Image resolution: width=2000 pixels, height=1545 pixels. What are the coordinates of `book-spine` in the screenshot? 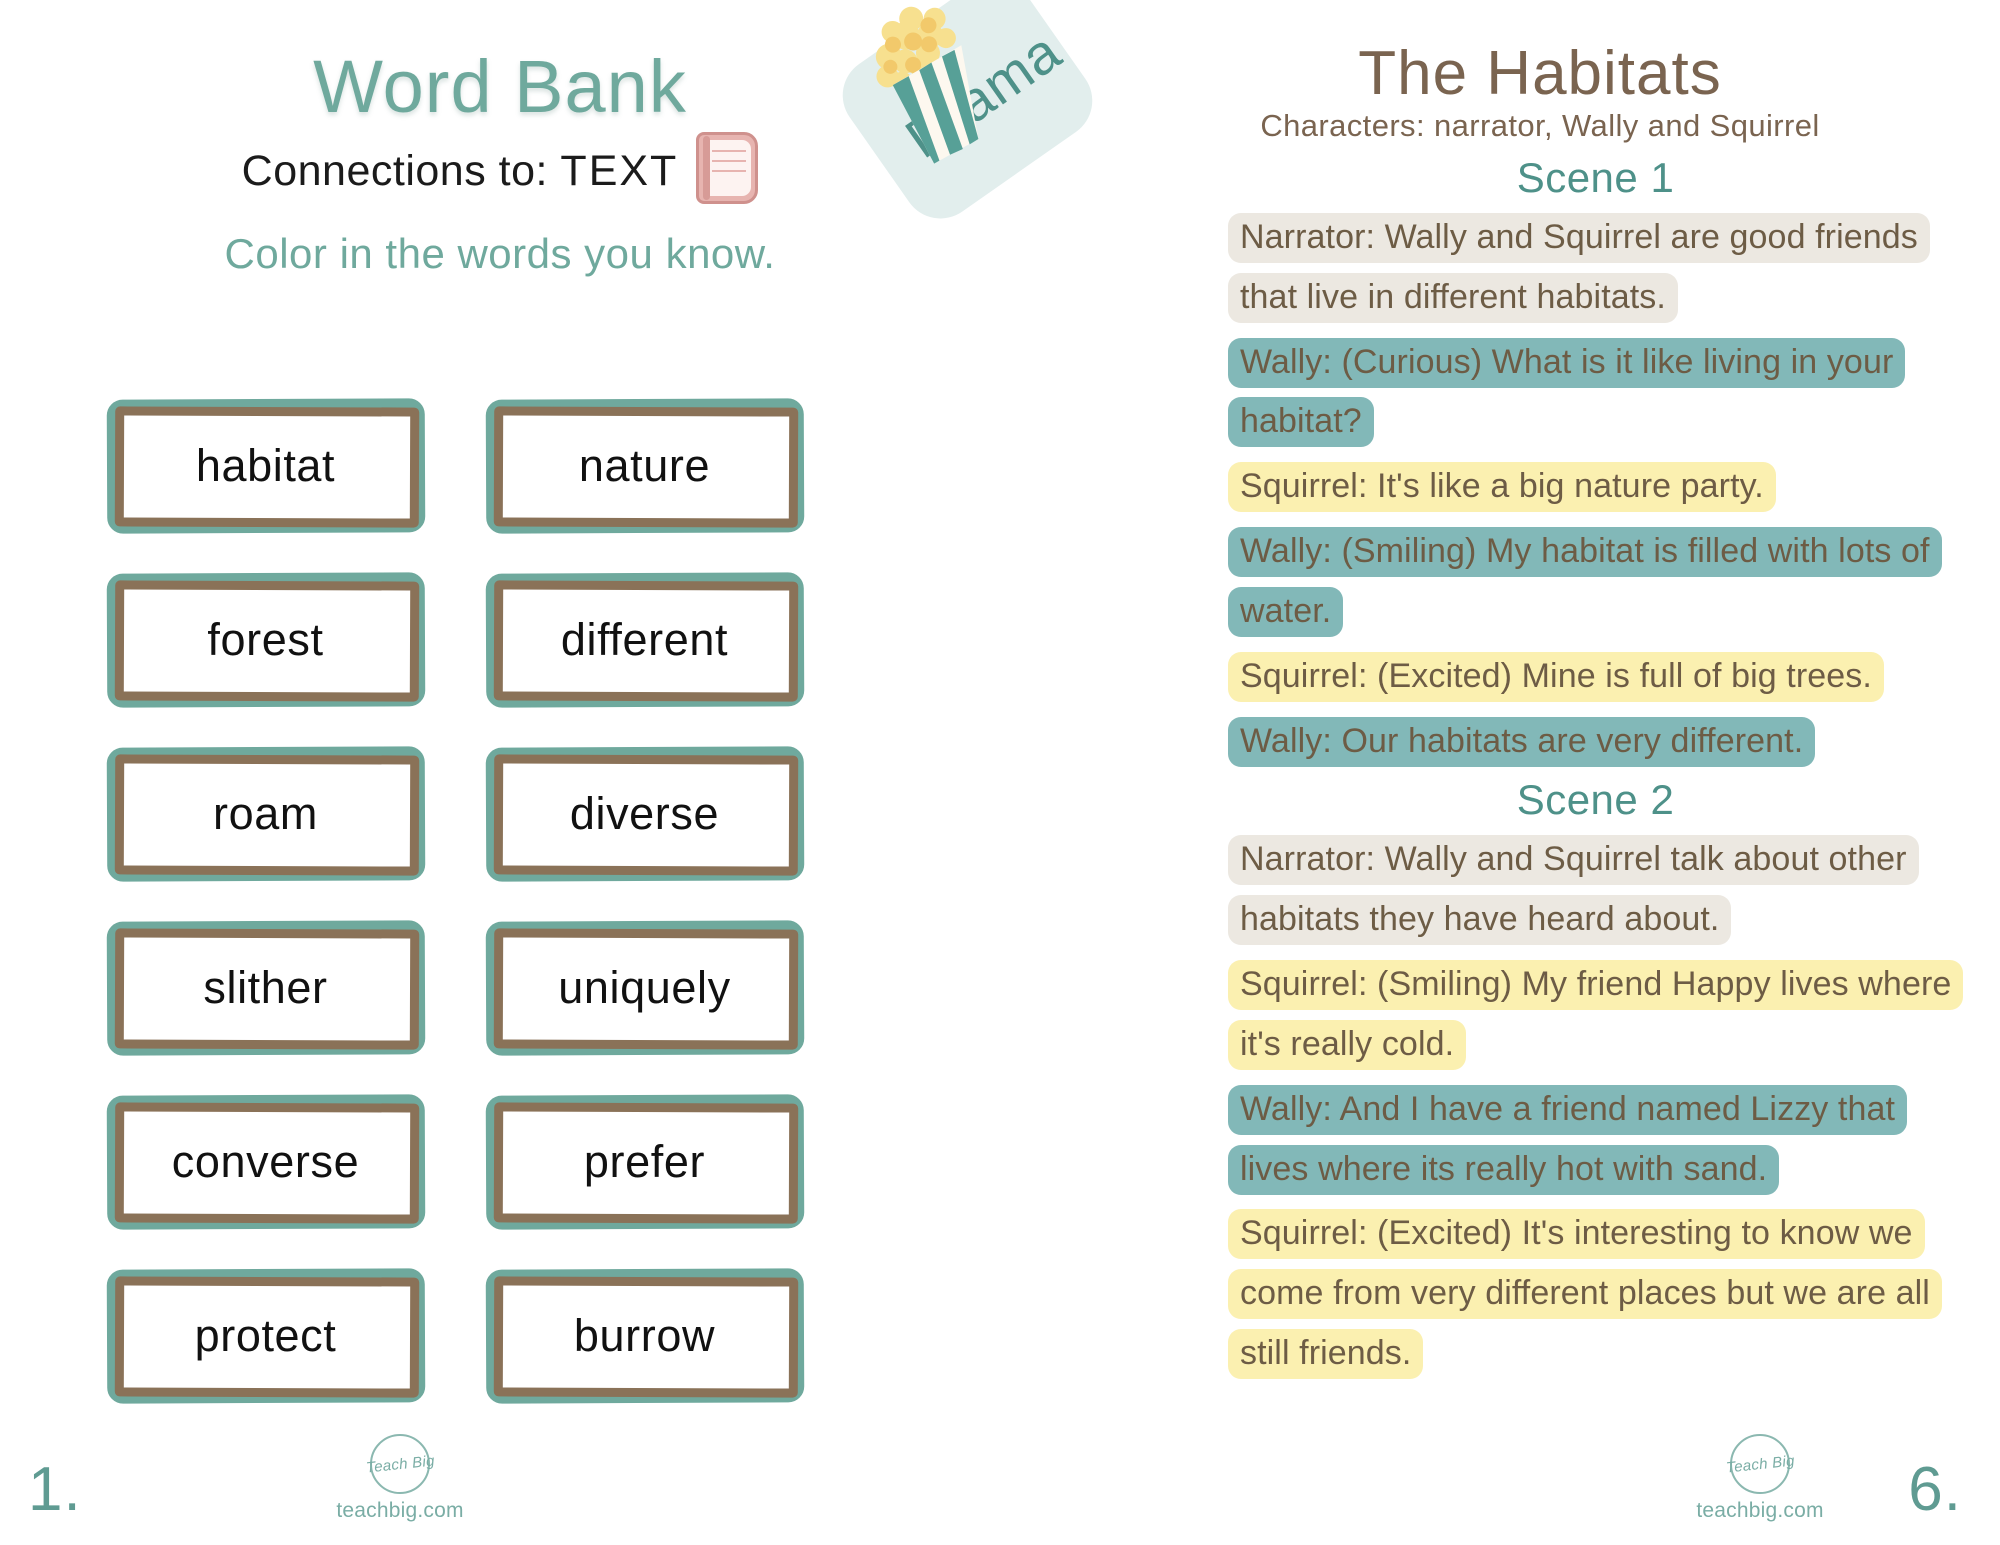 It's located at (707, 167).